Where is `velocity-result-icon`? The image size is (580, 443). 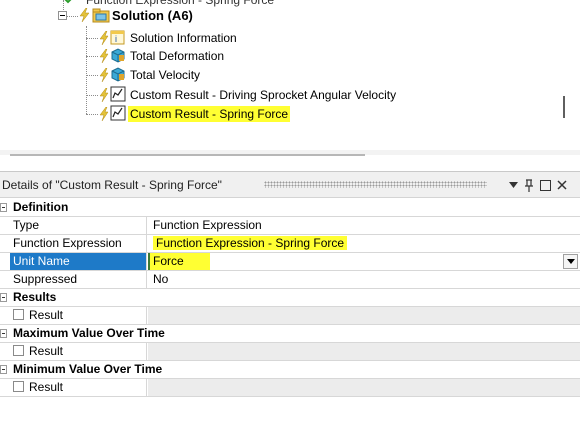 velocity-result-icon is located at coordinates (118, 74).